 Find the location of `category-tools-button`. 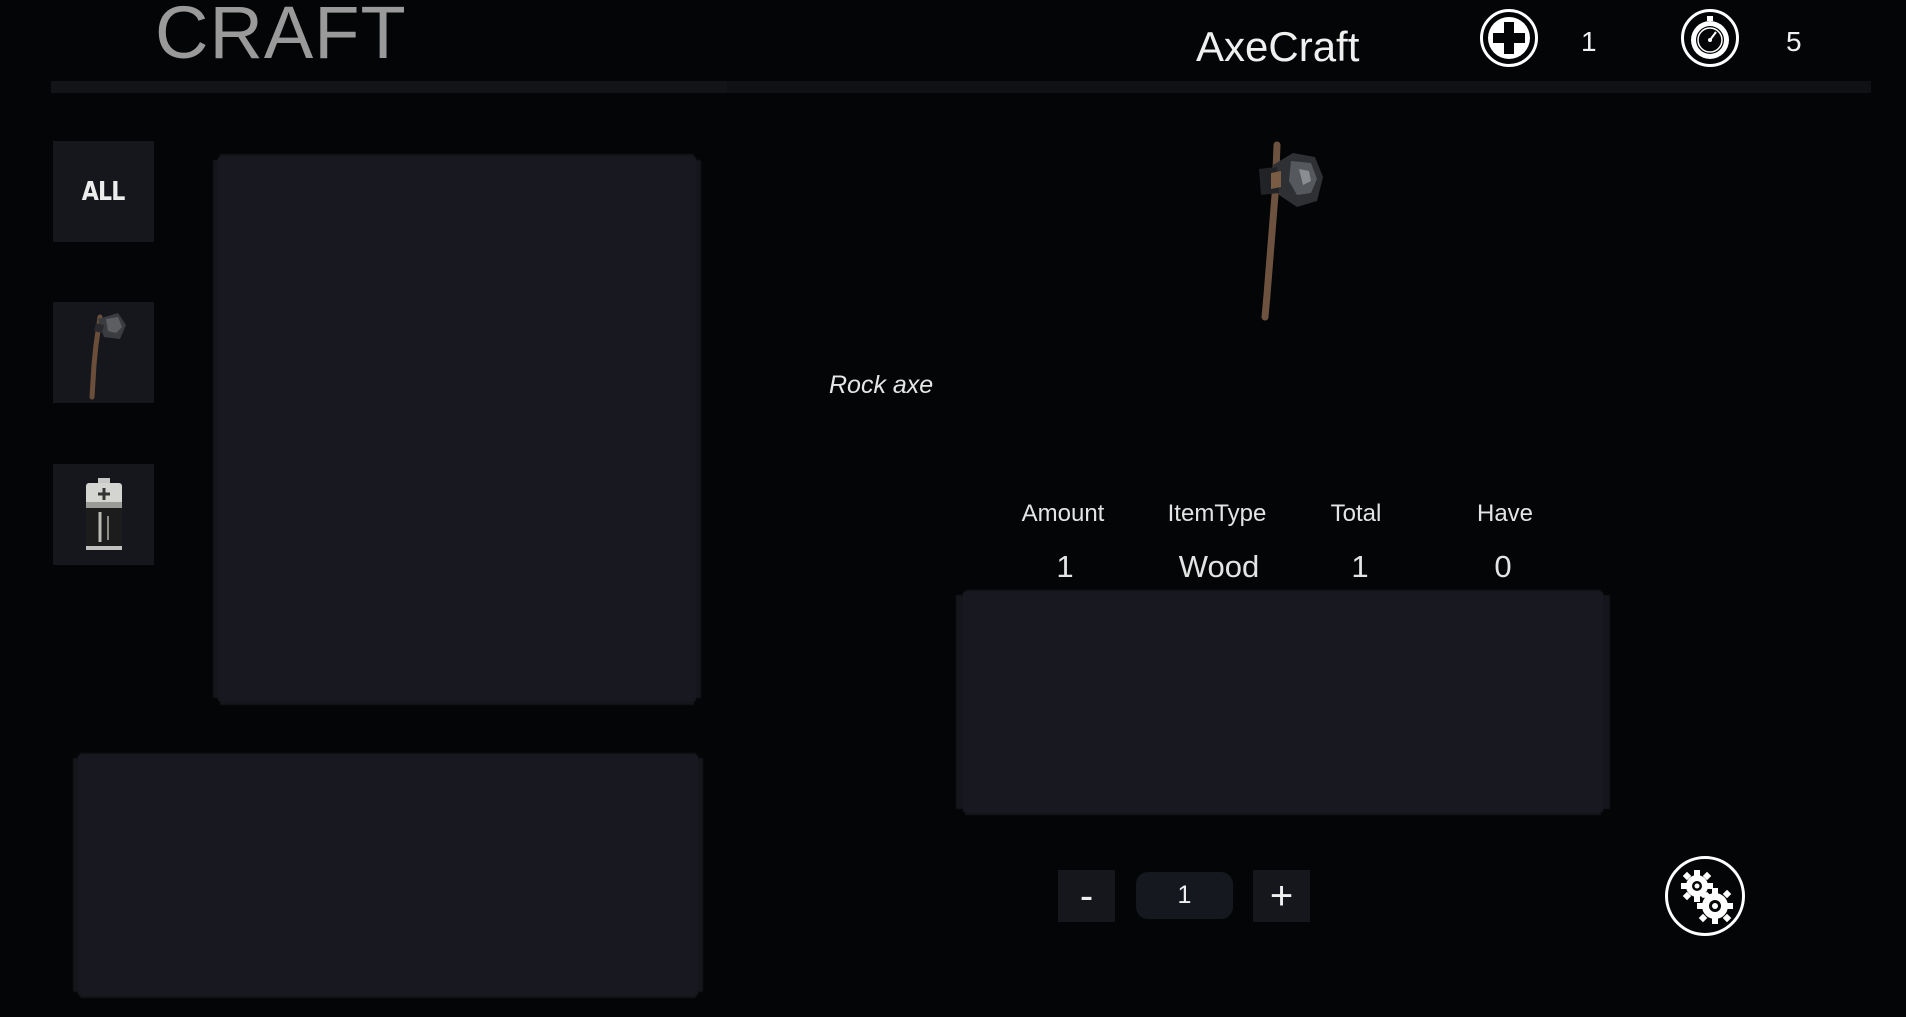

category-tools-button is located at coordinates (103, 352).